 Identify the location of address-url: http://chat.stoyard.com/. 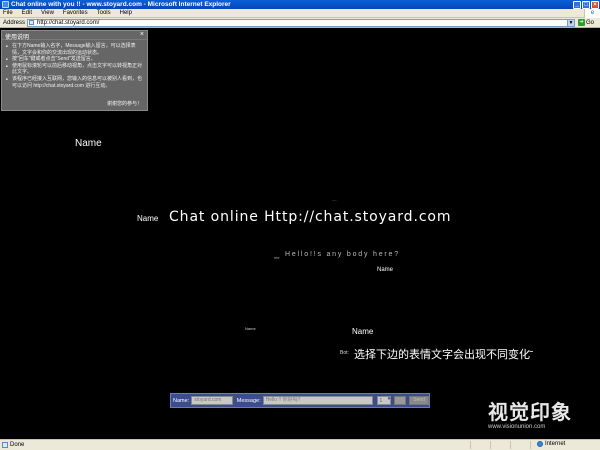
(68, 22).